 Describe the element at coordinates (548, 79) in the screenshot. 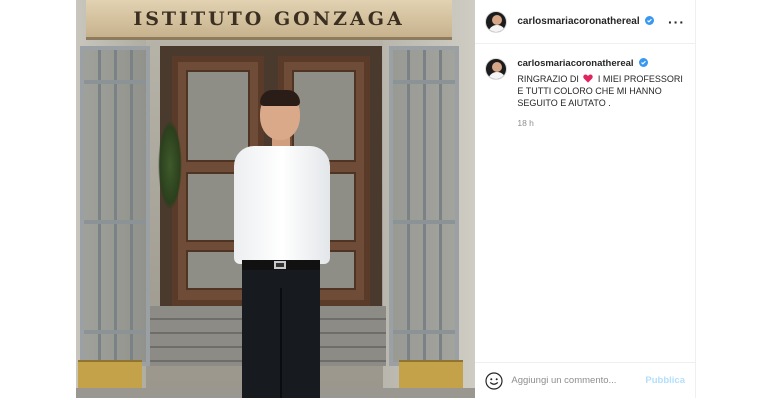

I see `caption-text-part1: RINGRAZIO DI` at that location.